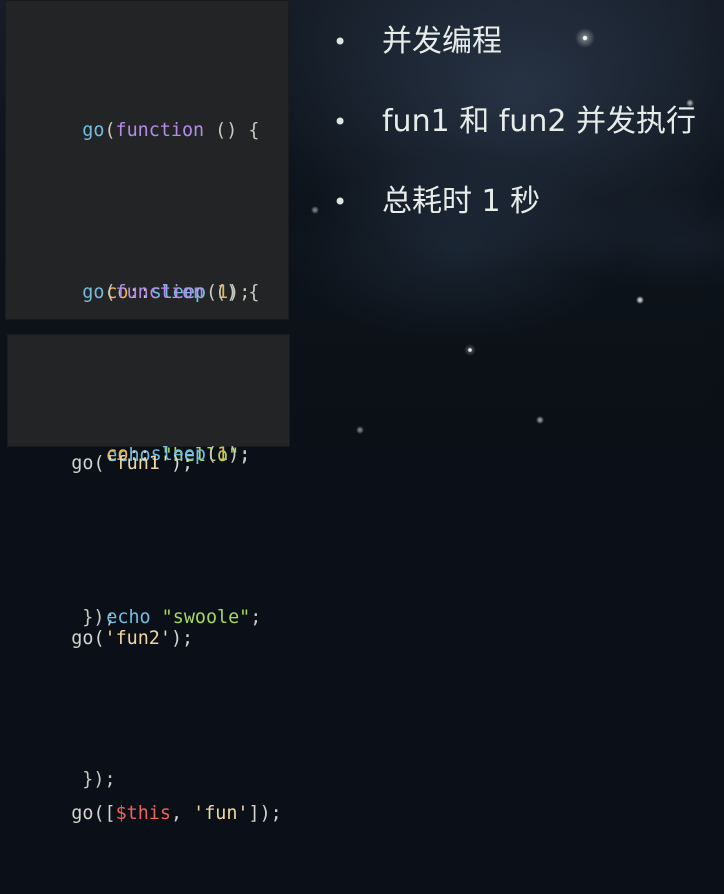 The image size is (724, 894). Describe the element at coordinates (137, 463) in the screenshot. I see `code-token-string: 'fun1'` at that location.